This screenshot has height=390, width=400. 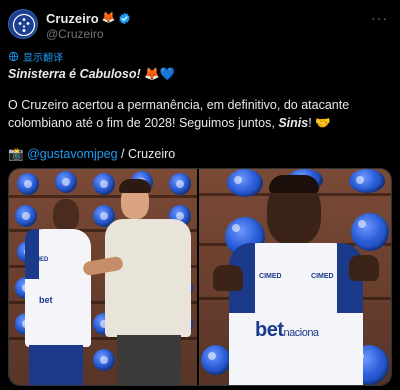 What do you see at coordinates (32, 254) in the screenshot?
I see `jersey-sleeve` at bounding box center [32, 254].